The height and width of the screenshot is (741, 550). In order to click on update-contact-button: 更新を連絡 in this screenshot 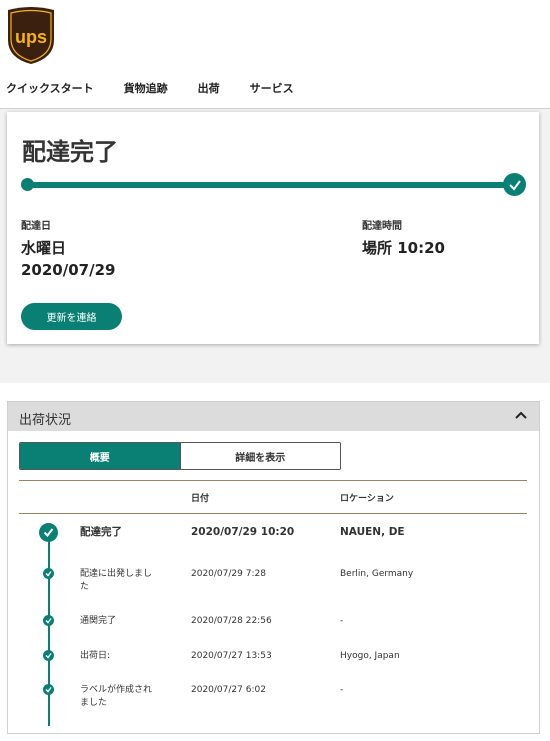, I will do `click(71, 316)`.